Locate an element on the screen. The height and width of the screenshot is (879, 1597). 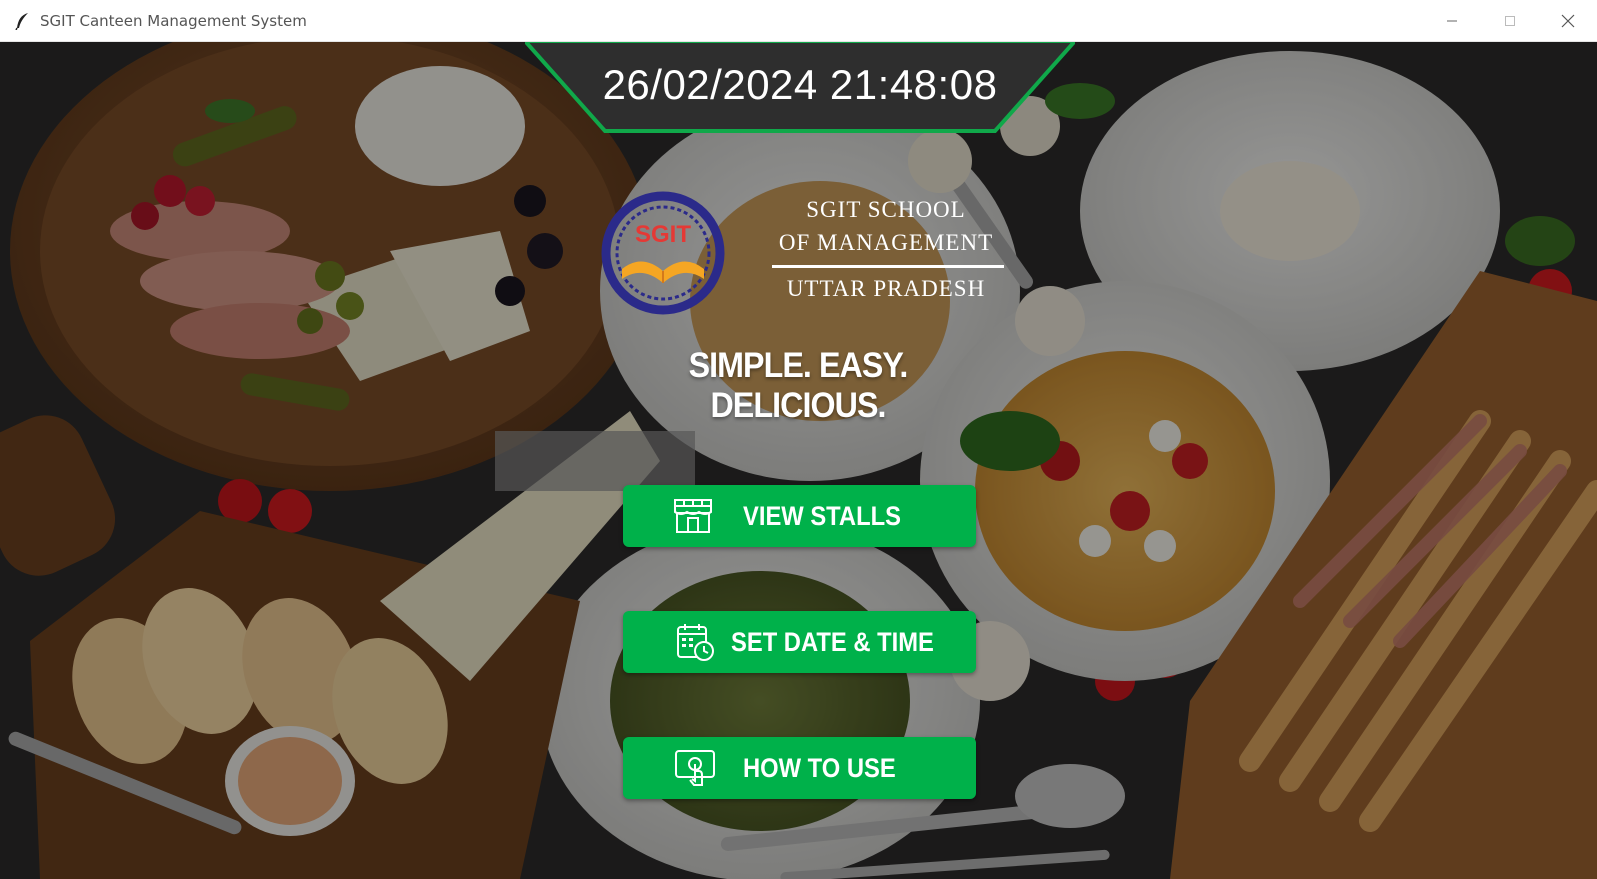
how-to-use-button: HOW TO USE is located at coordinates (799, 768).